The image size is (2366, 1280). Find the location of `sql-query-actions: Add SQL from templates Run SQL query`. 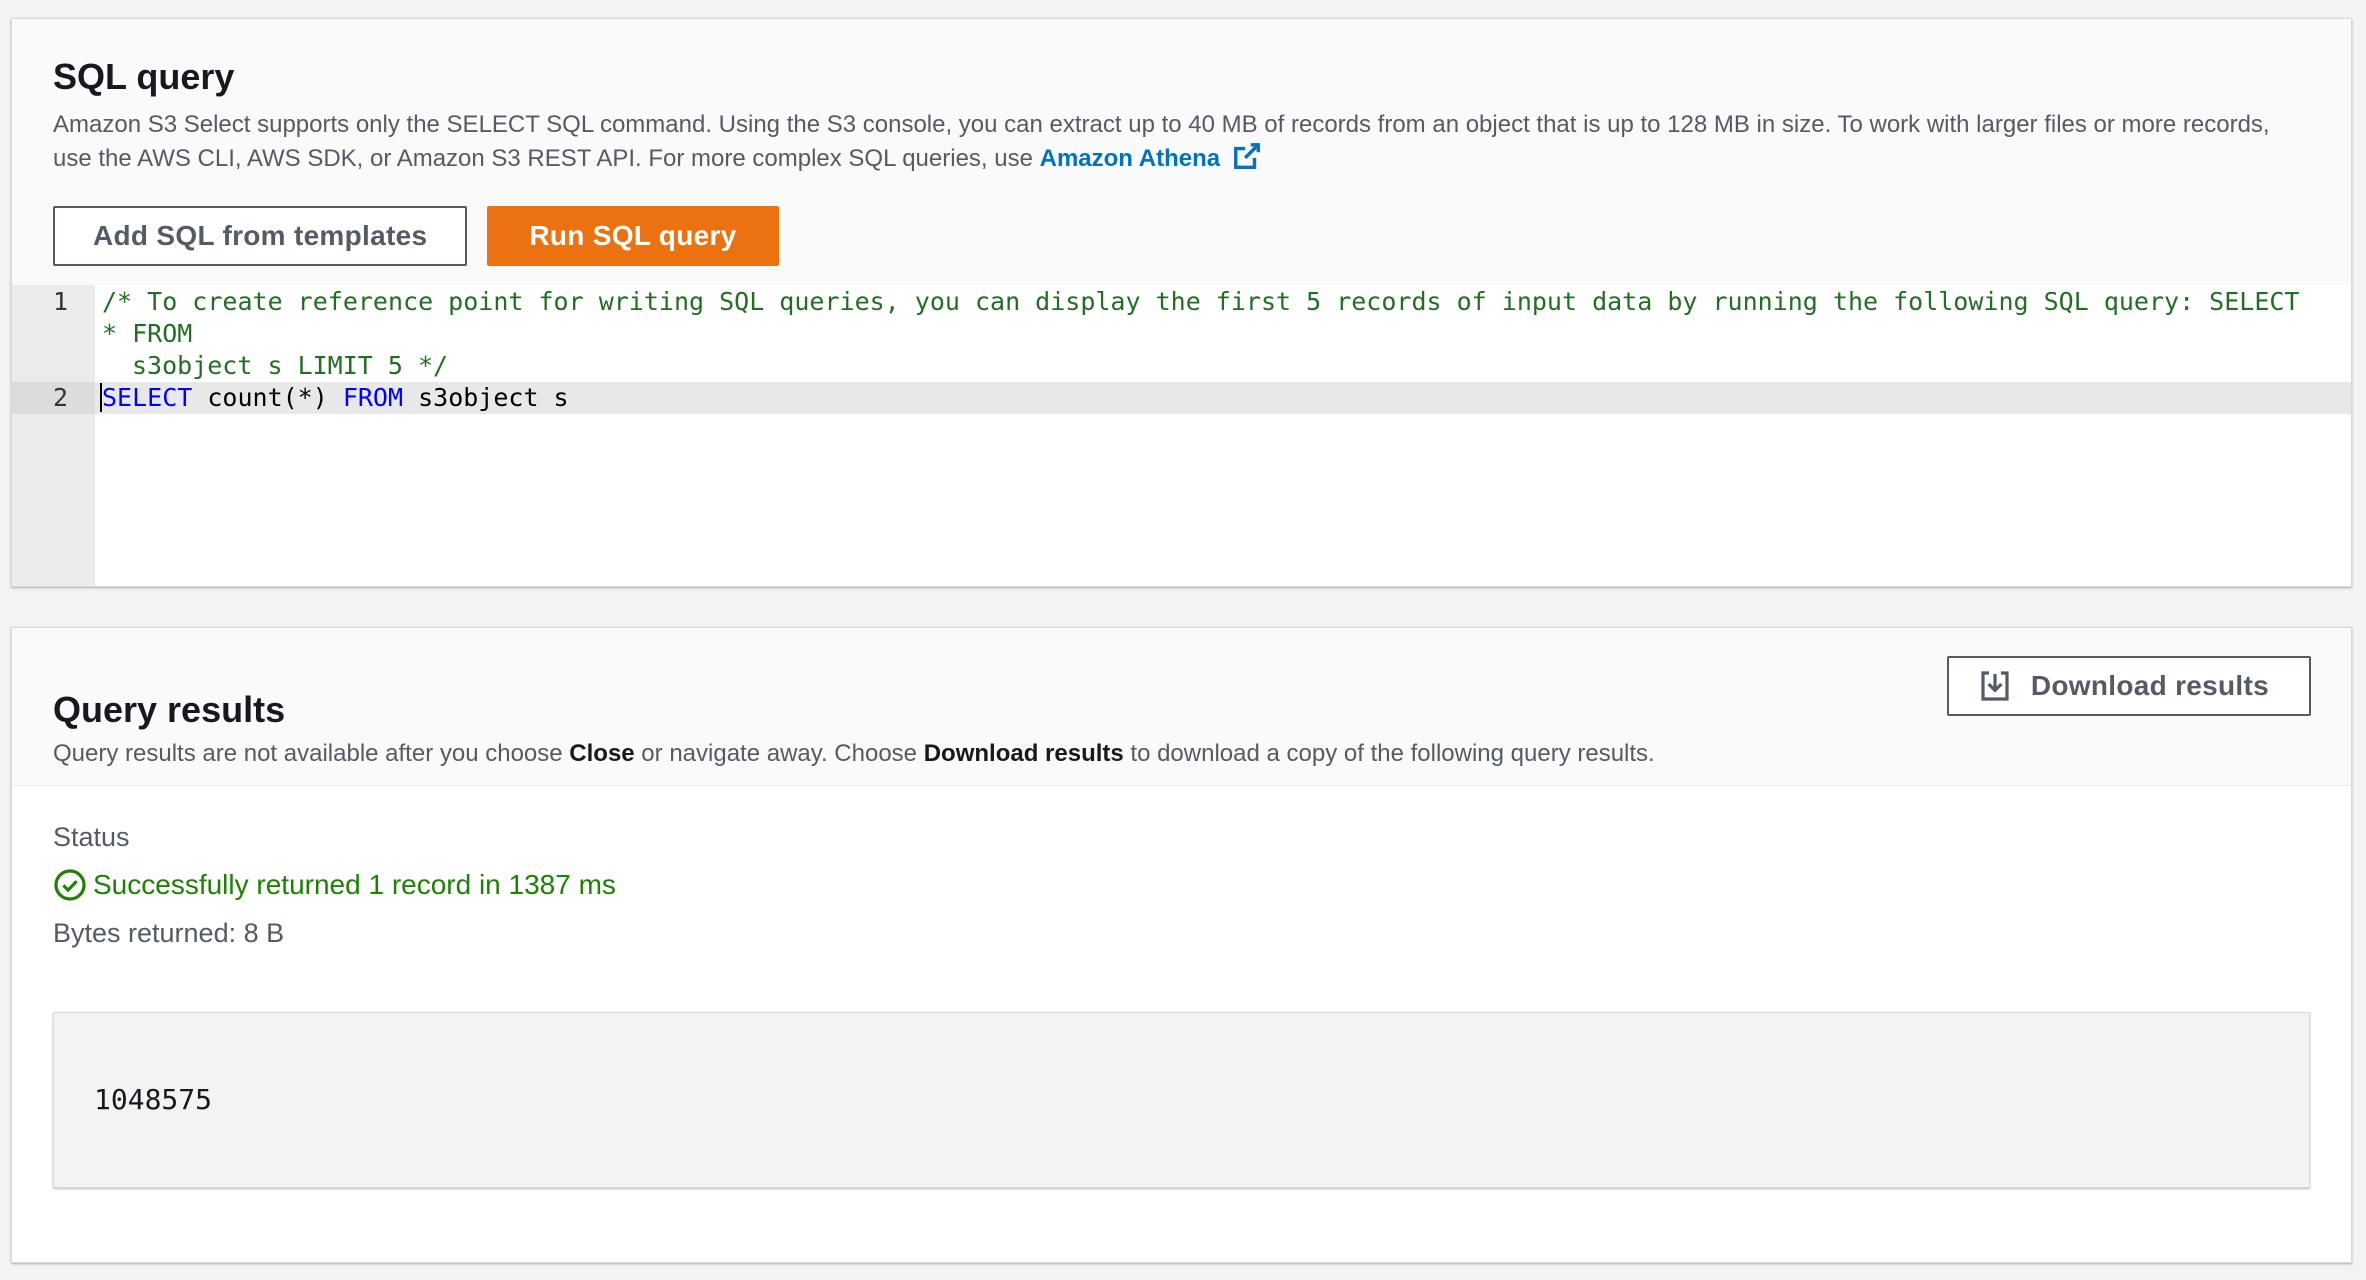

sql-query-actions: Add SQL from templates Run SQL query is located at coordinates (1181, 236).